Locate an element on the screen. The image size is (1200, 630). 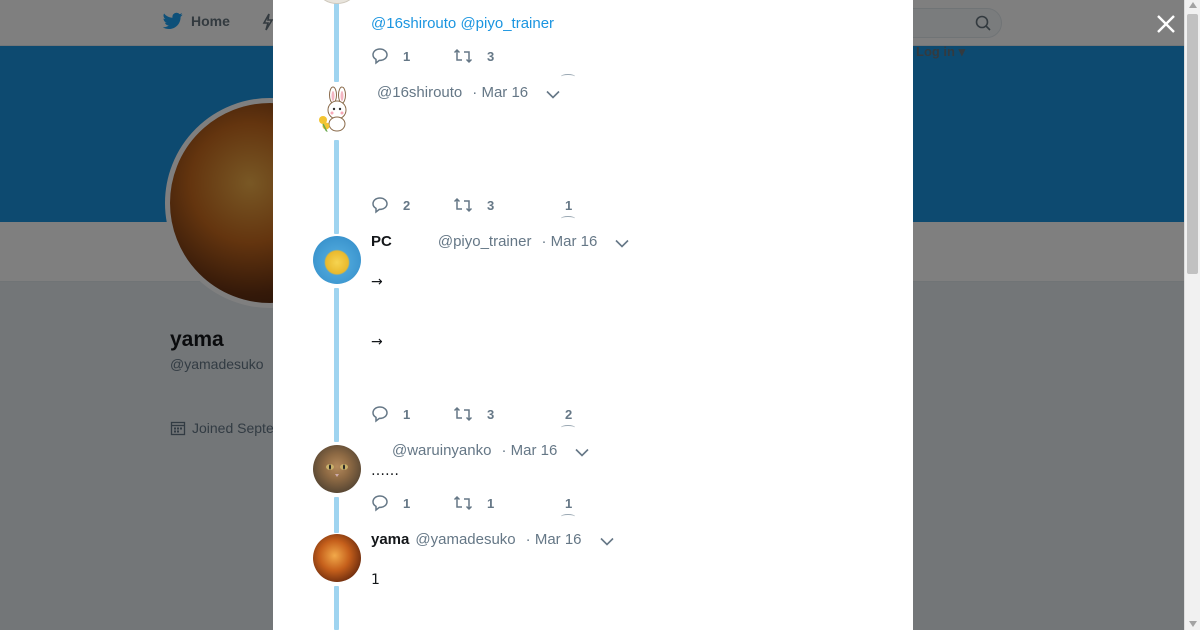
tweet-author-handle: @piyo_trainer is located at coordinates (485, 241).